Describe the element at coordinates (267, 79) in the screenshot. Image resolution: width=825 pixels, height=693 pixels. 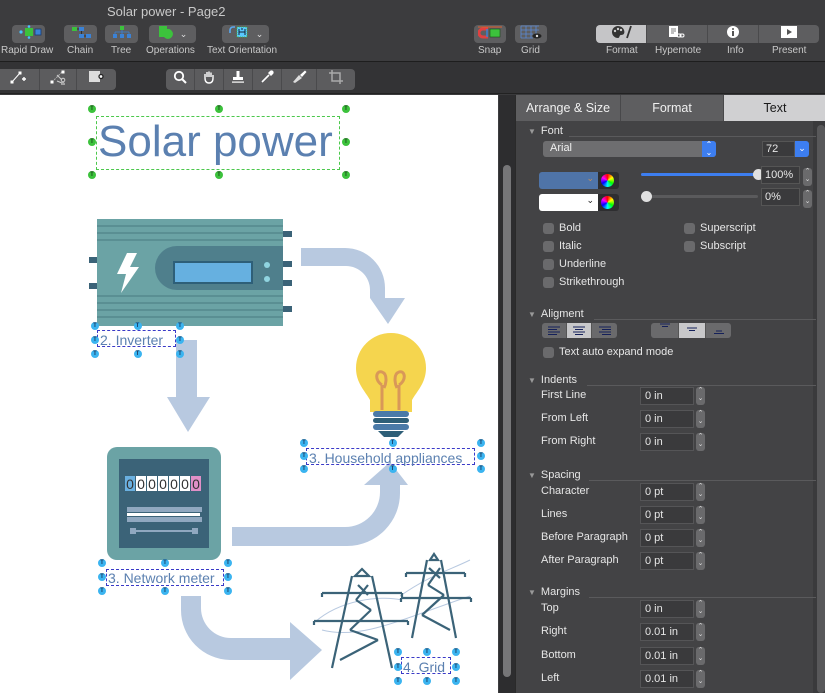
I see `eyedropper-tool-button` at that location.